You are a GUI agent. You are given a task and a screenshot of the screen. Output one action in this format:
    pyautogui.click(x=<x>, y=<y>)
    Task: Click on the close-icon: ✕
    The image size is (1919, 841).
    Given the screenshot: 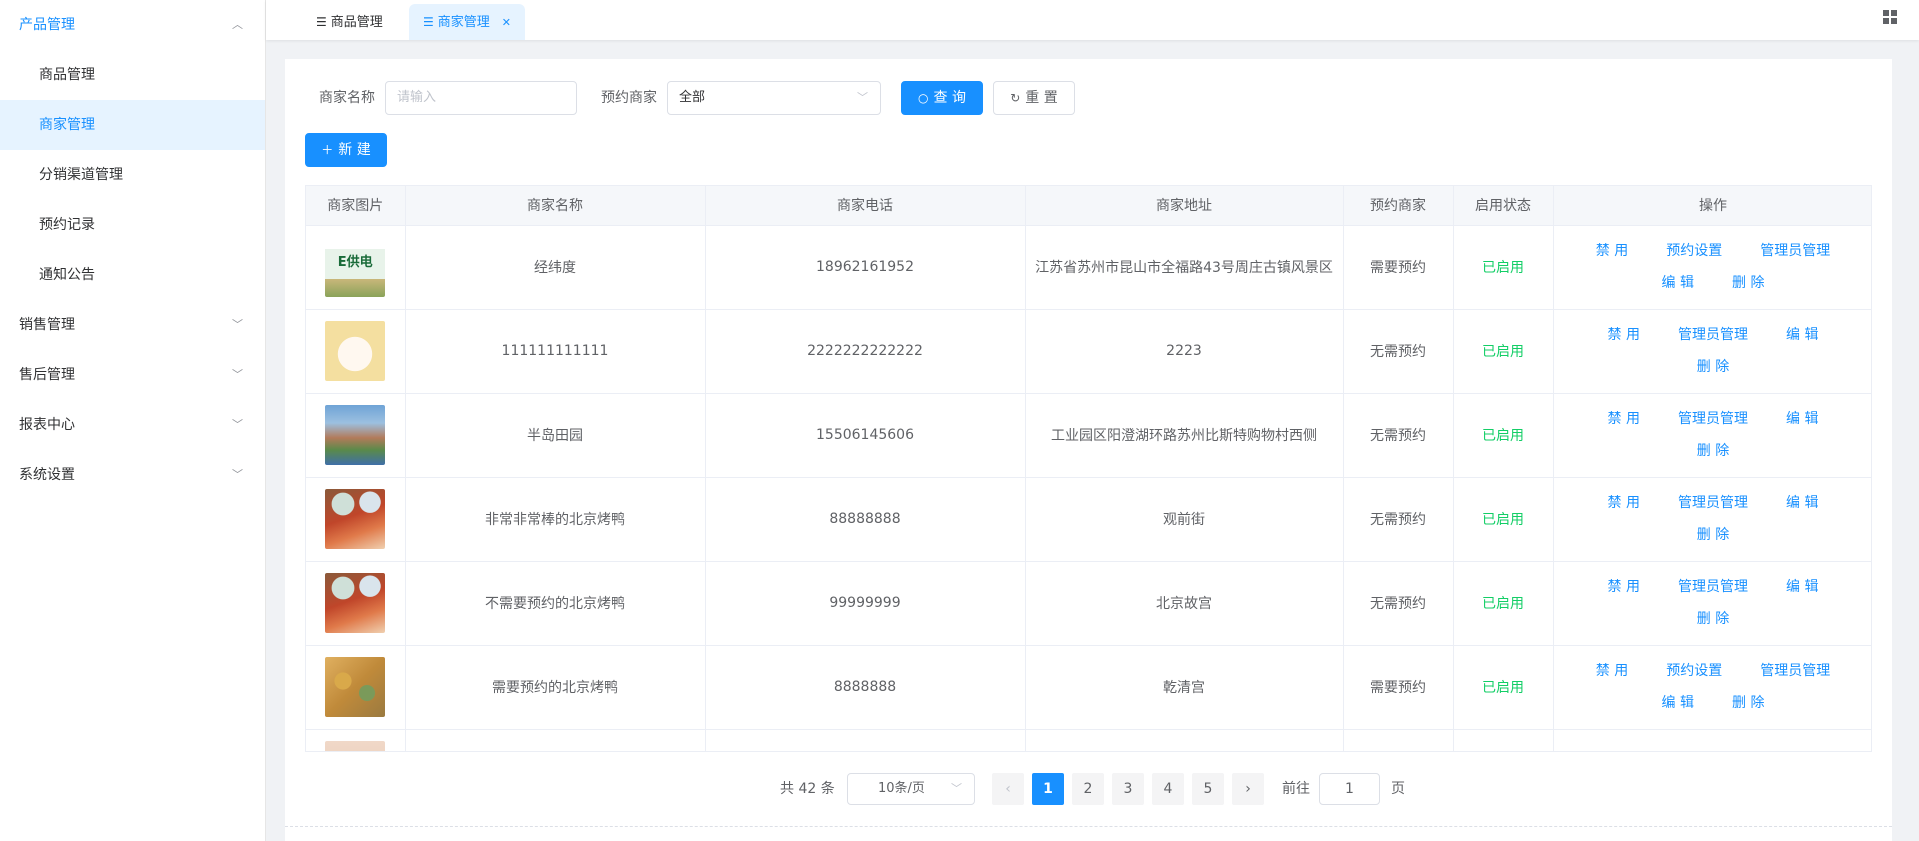 What is the action you would take?
    pyautogui.click(x=506, y=22)
    